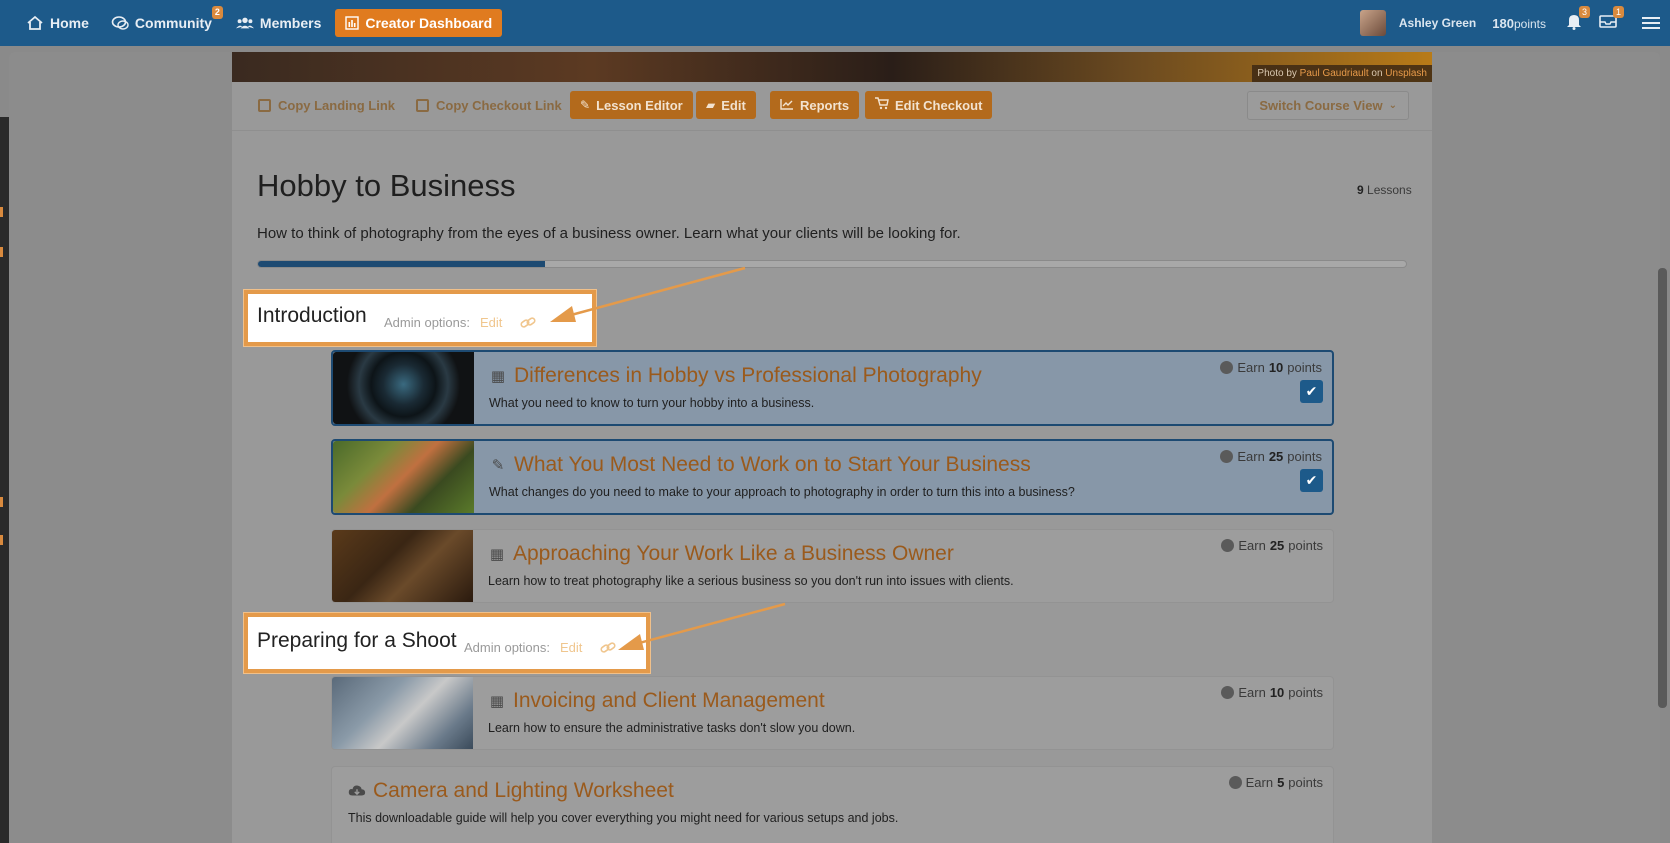 This screenshot has height=843, width=1670. Describe the element at coordinates (1662, 488) in the screenshot. I see `page-scrollbar` at that location.